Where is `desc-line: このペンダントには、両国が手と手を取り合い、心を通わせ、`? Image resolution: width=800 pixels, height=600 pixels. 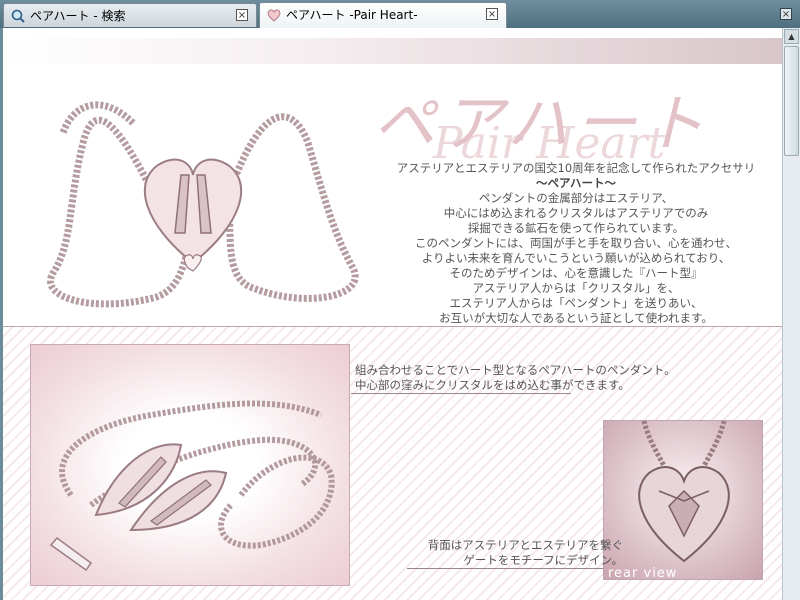 desc-line: このペンダントには、両国が手と手を取り合い、心を通わせ、 is located at coordinates (576, 243).